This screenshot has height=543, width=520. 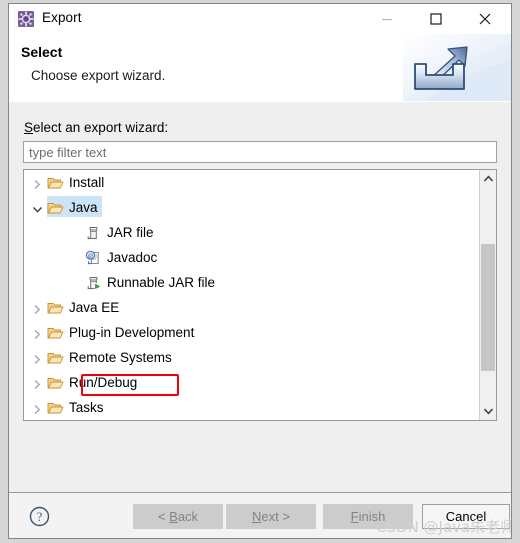 I want to click on button-label-rest: ack, so click(x=188, y=516).